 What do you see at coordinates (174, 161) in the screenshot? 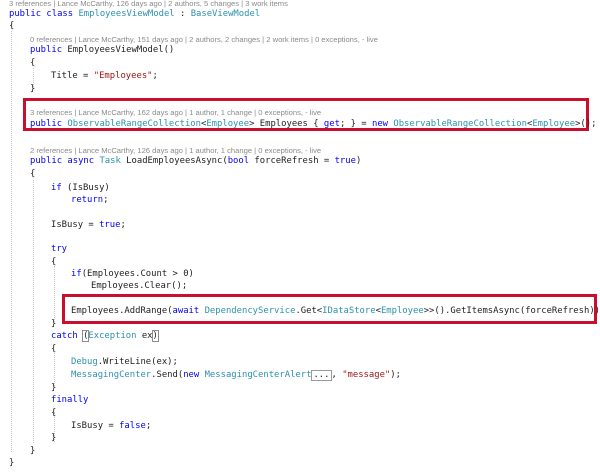
I see `method-name: LoadEmployeesAsync(` at bounding box center [174, 161].